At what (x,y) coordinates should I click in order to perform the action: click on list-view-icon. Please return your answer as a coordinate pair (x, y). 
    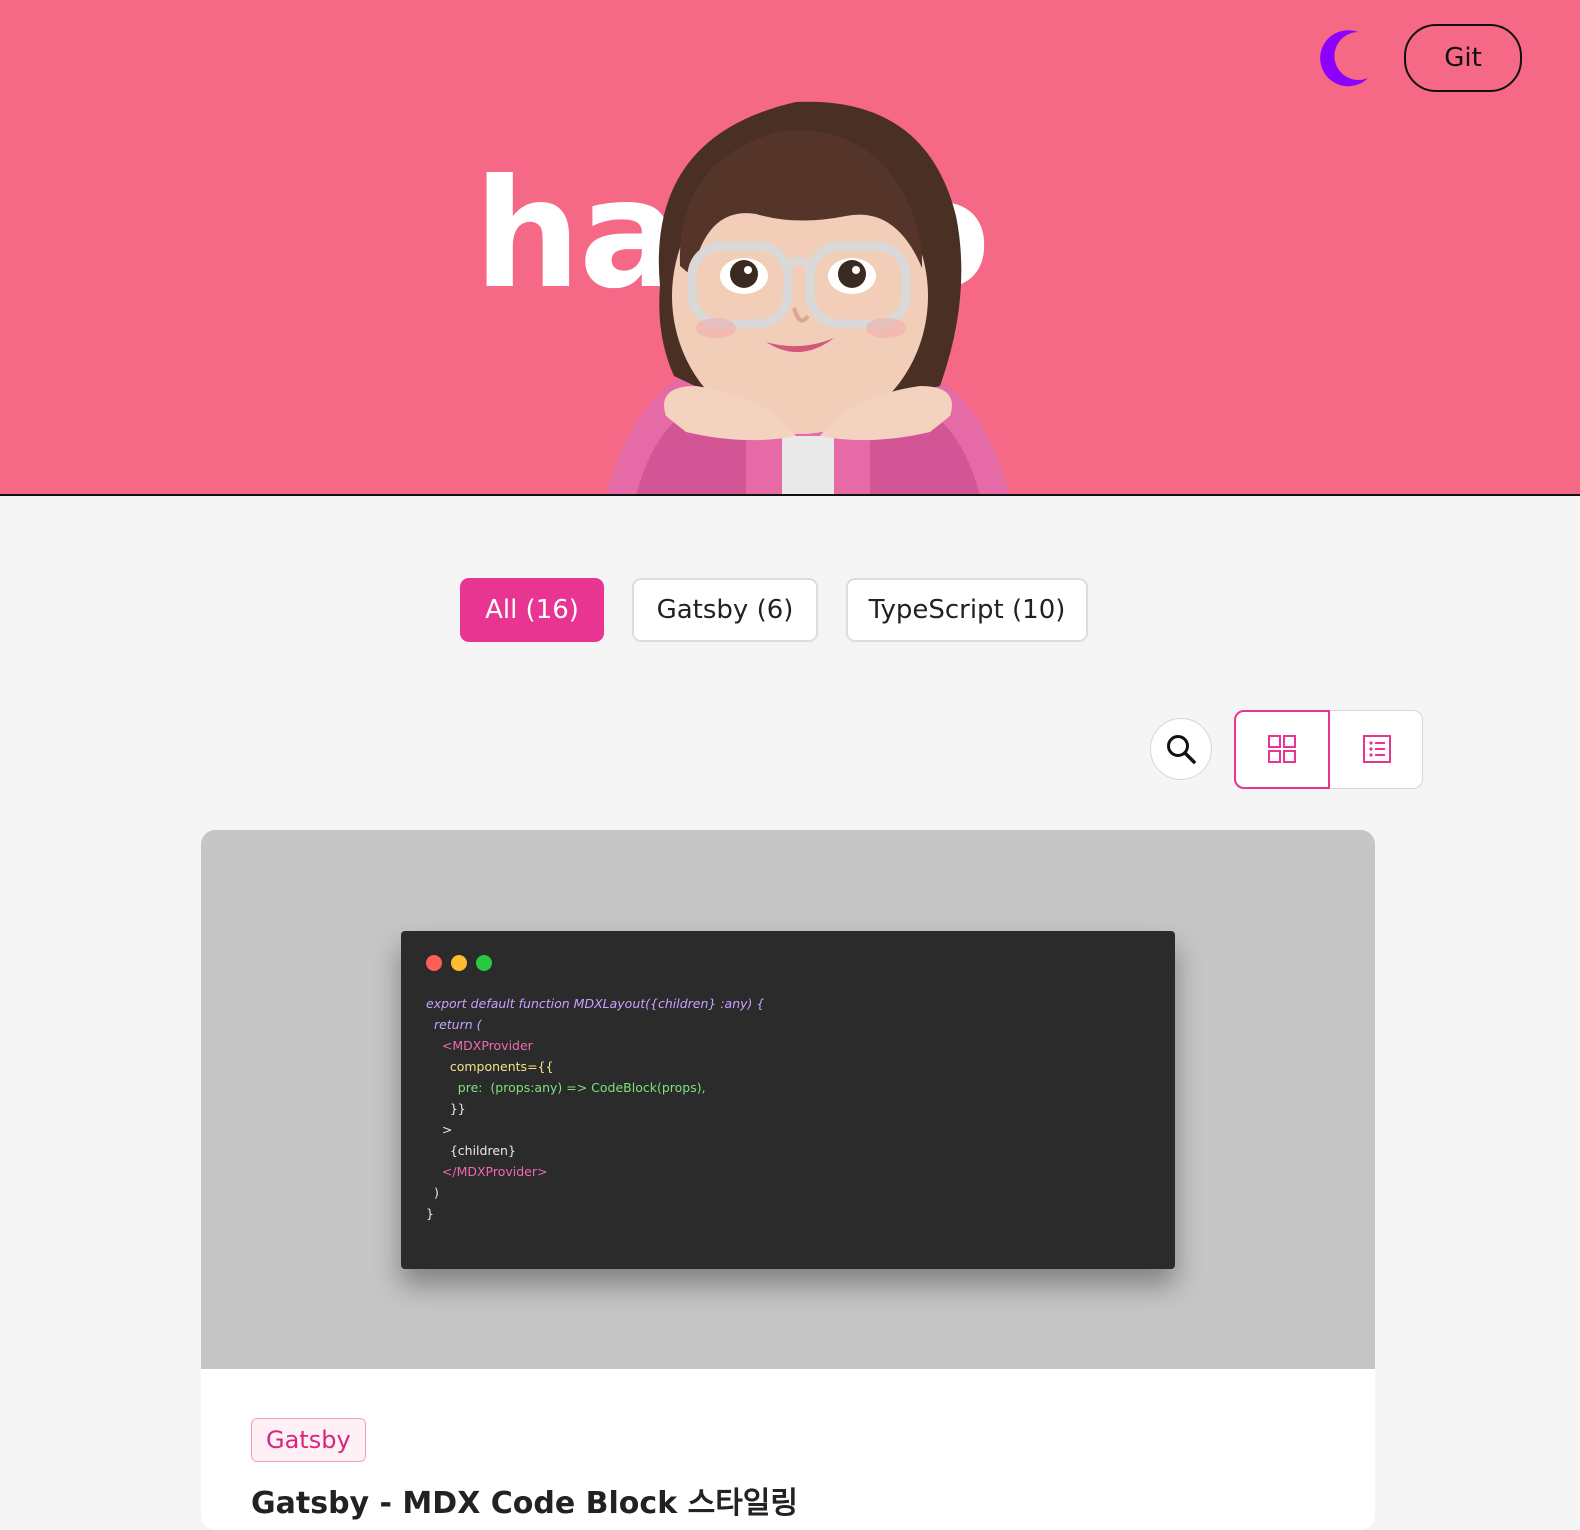
    Looking at the image, I should click on (1377, 749).